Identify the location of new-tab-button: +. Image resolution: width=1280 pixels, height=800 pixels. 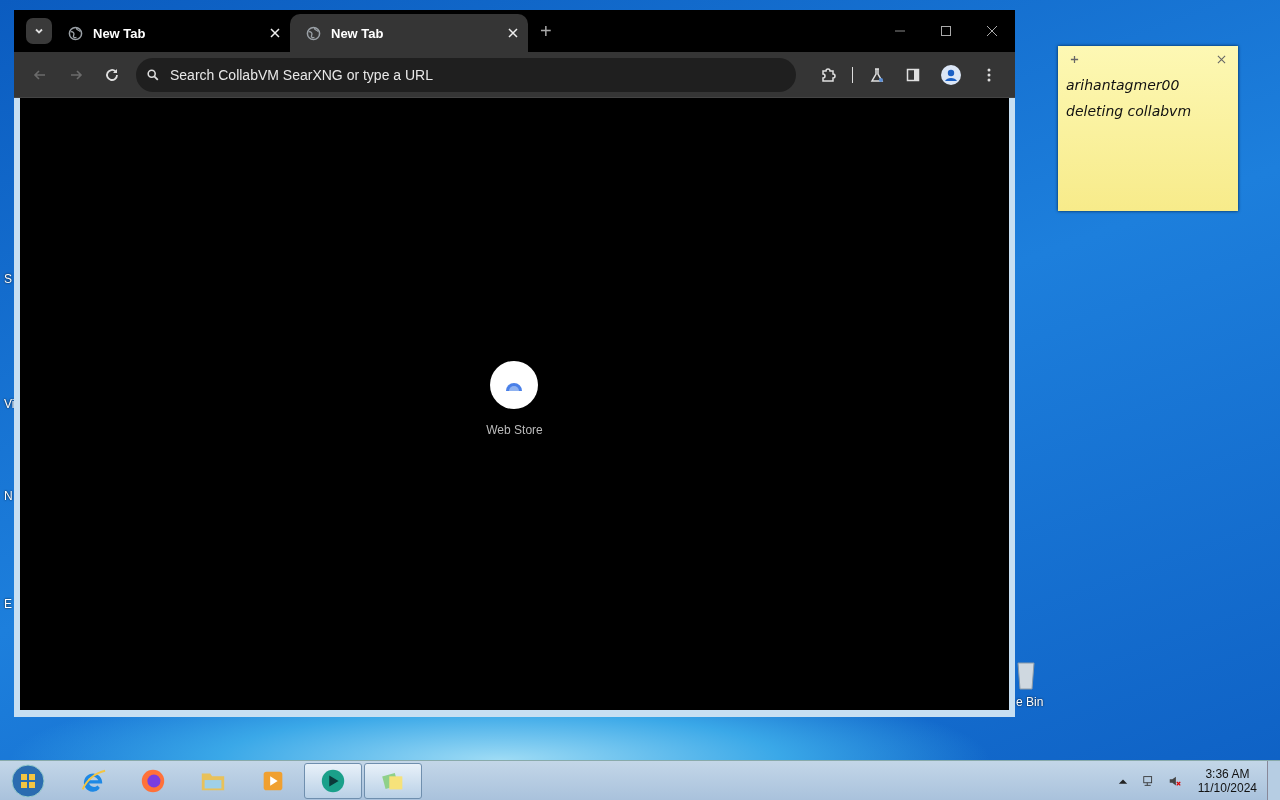
(546, 31).